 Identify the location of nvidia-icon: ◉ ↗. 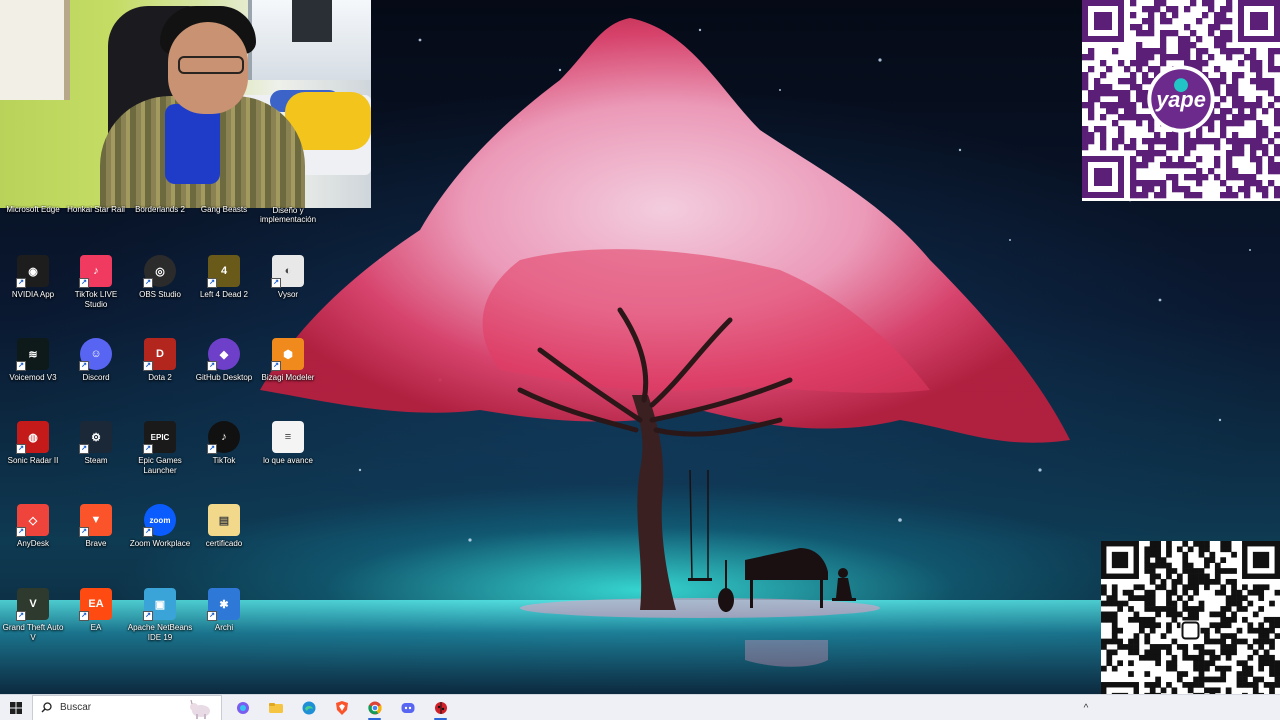
(32, 271).